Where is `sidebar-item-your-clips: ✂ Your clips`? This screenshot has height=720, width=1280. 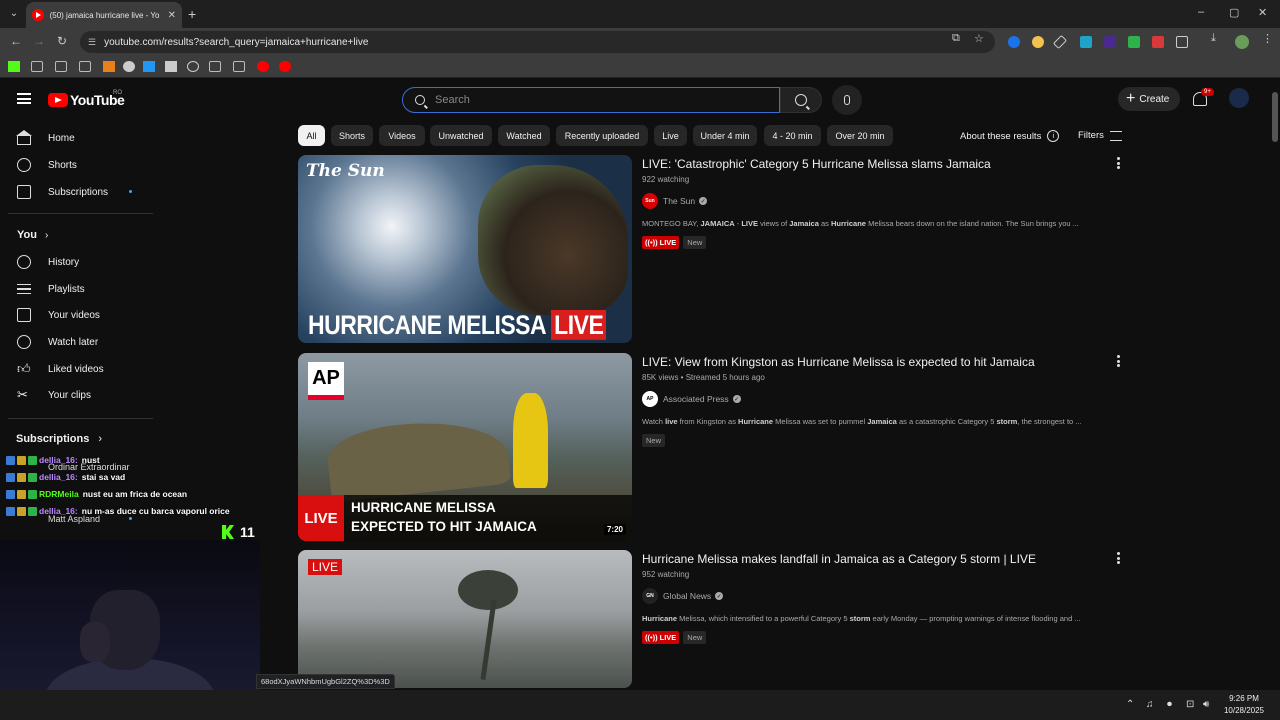
sidebar-item-your-clips: ✂ Your clips is located at coordinates (75, 395).